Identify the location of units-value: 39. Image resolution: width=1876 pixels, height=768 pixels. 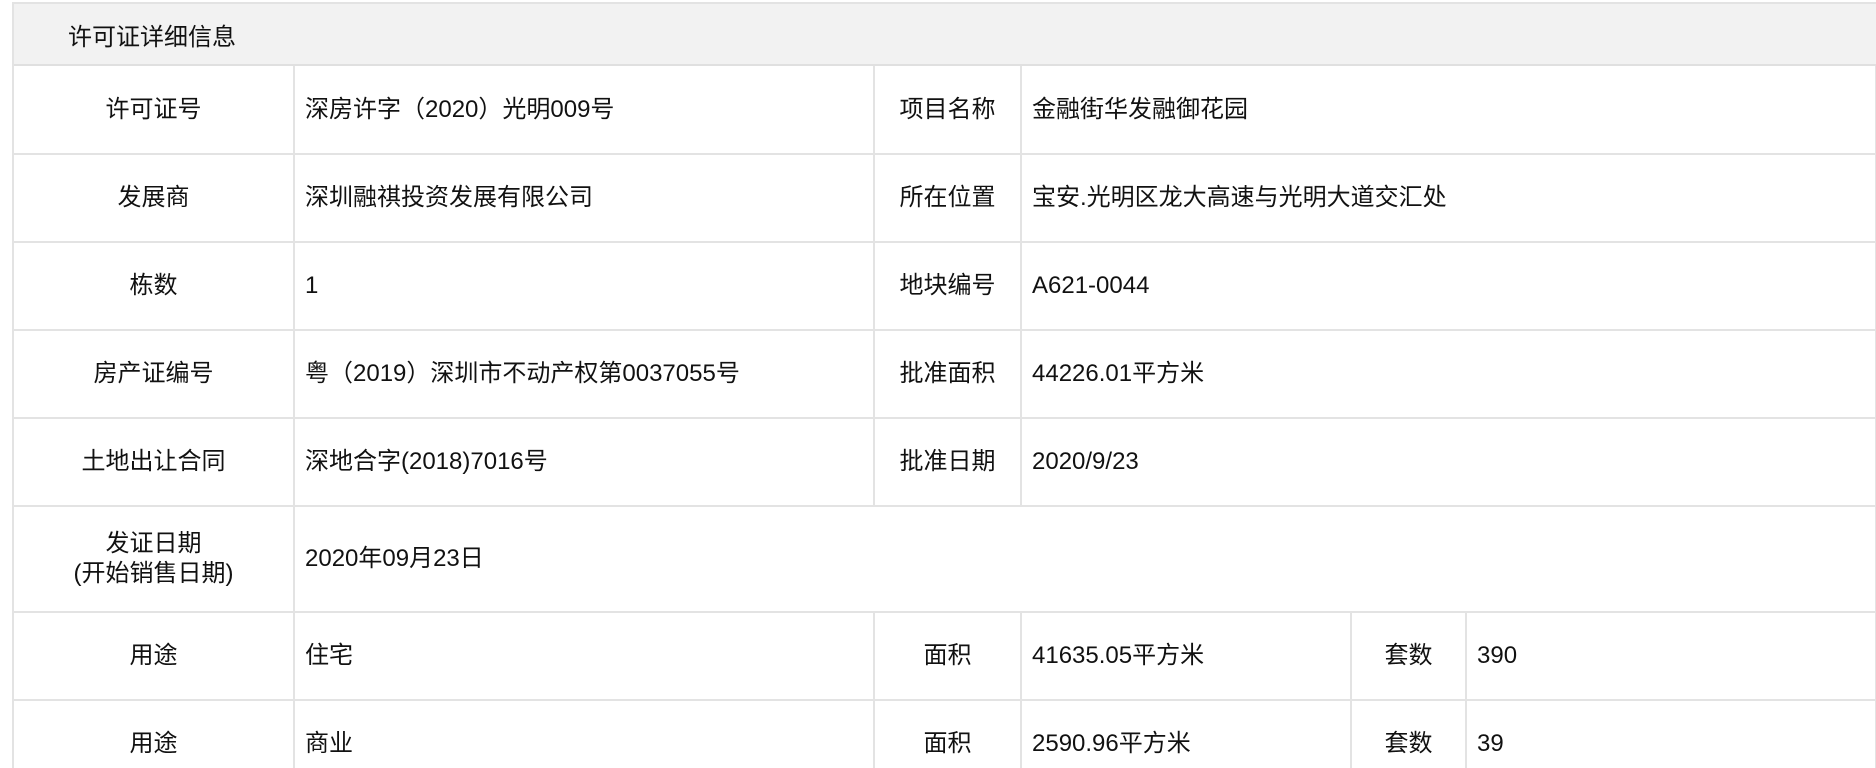
(1670, 733).